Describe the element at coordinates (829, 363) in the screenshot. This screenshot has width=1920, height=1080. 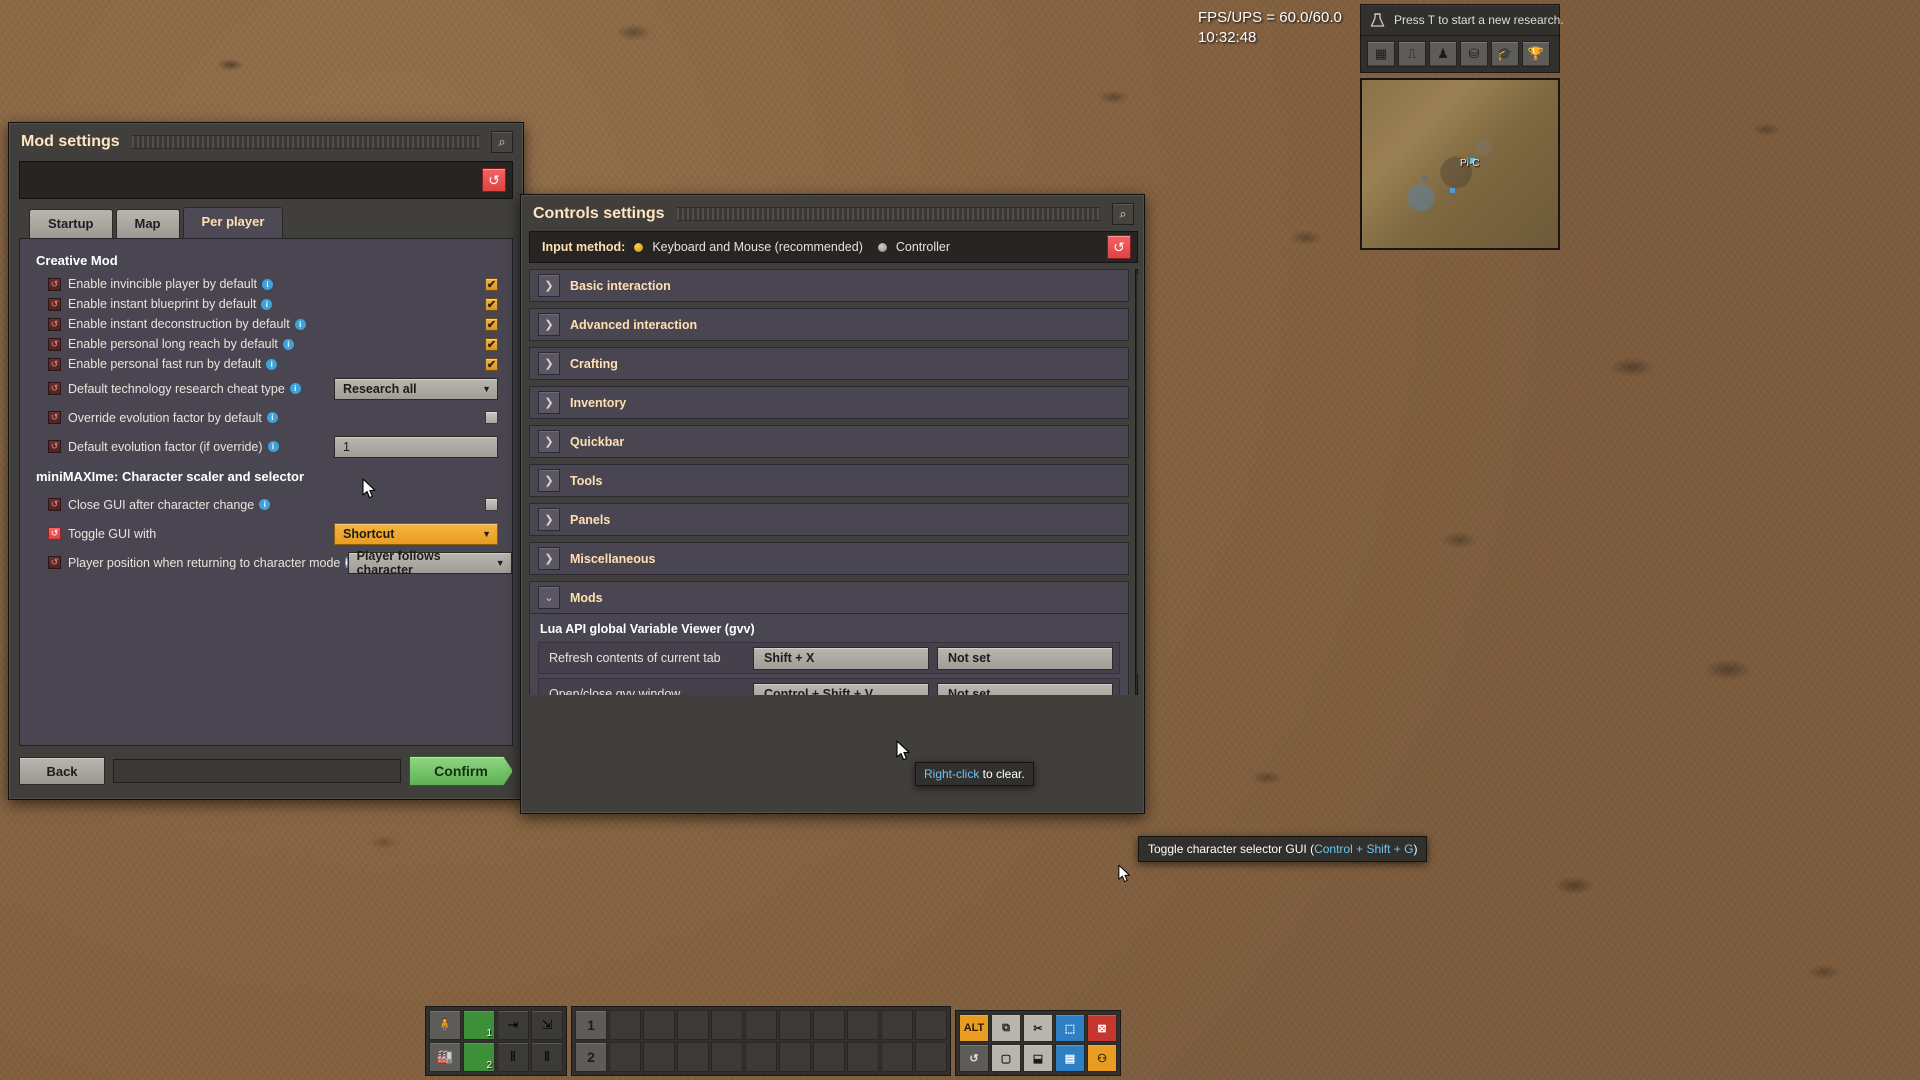
I see `category-crafting: ❯ Crafting` at that location.